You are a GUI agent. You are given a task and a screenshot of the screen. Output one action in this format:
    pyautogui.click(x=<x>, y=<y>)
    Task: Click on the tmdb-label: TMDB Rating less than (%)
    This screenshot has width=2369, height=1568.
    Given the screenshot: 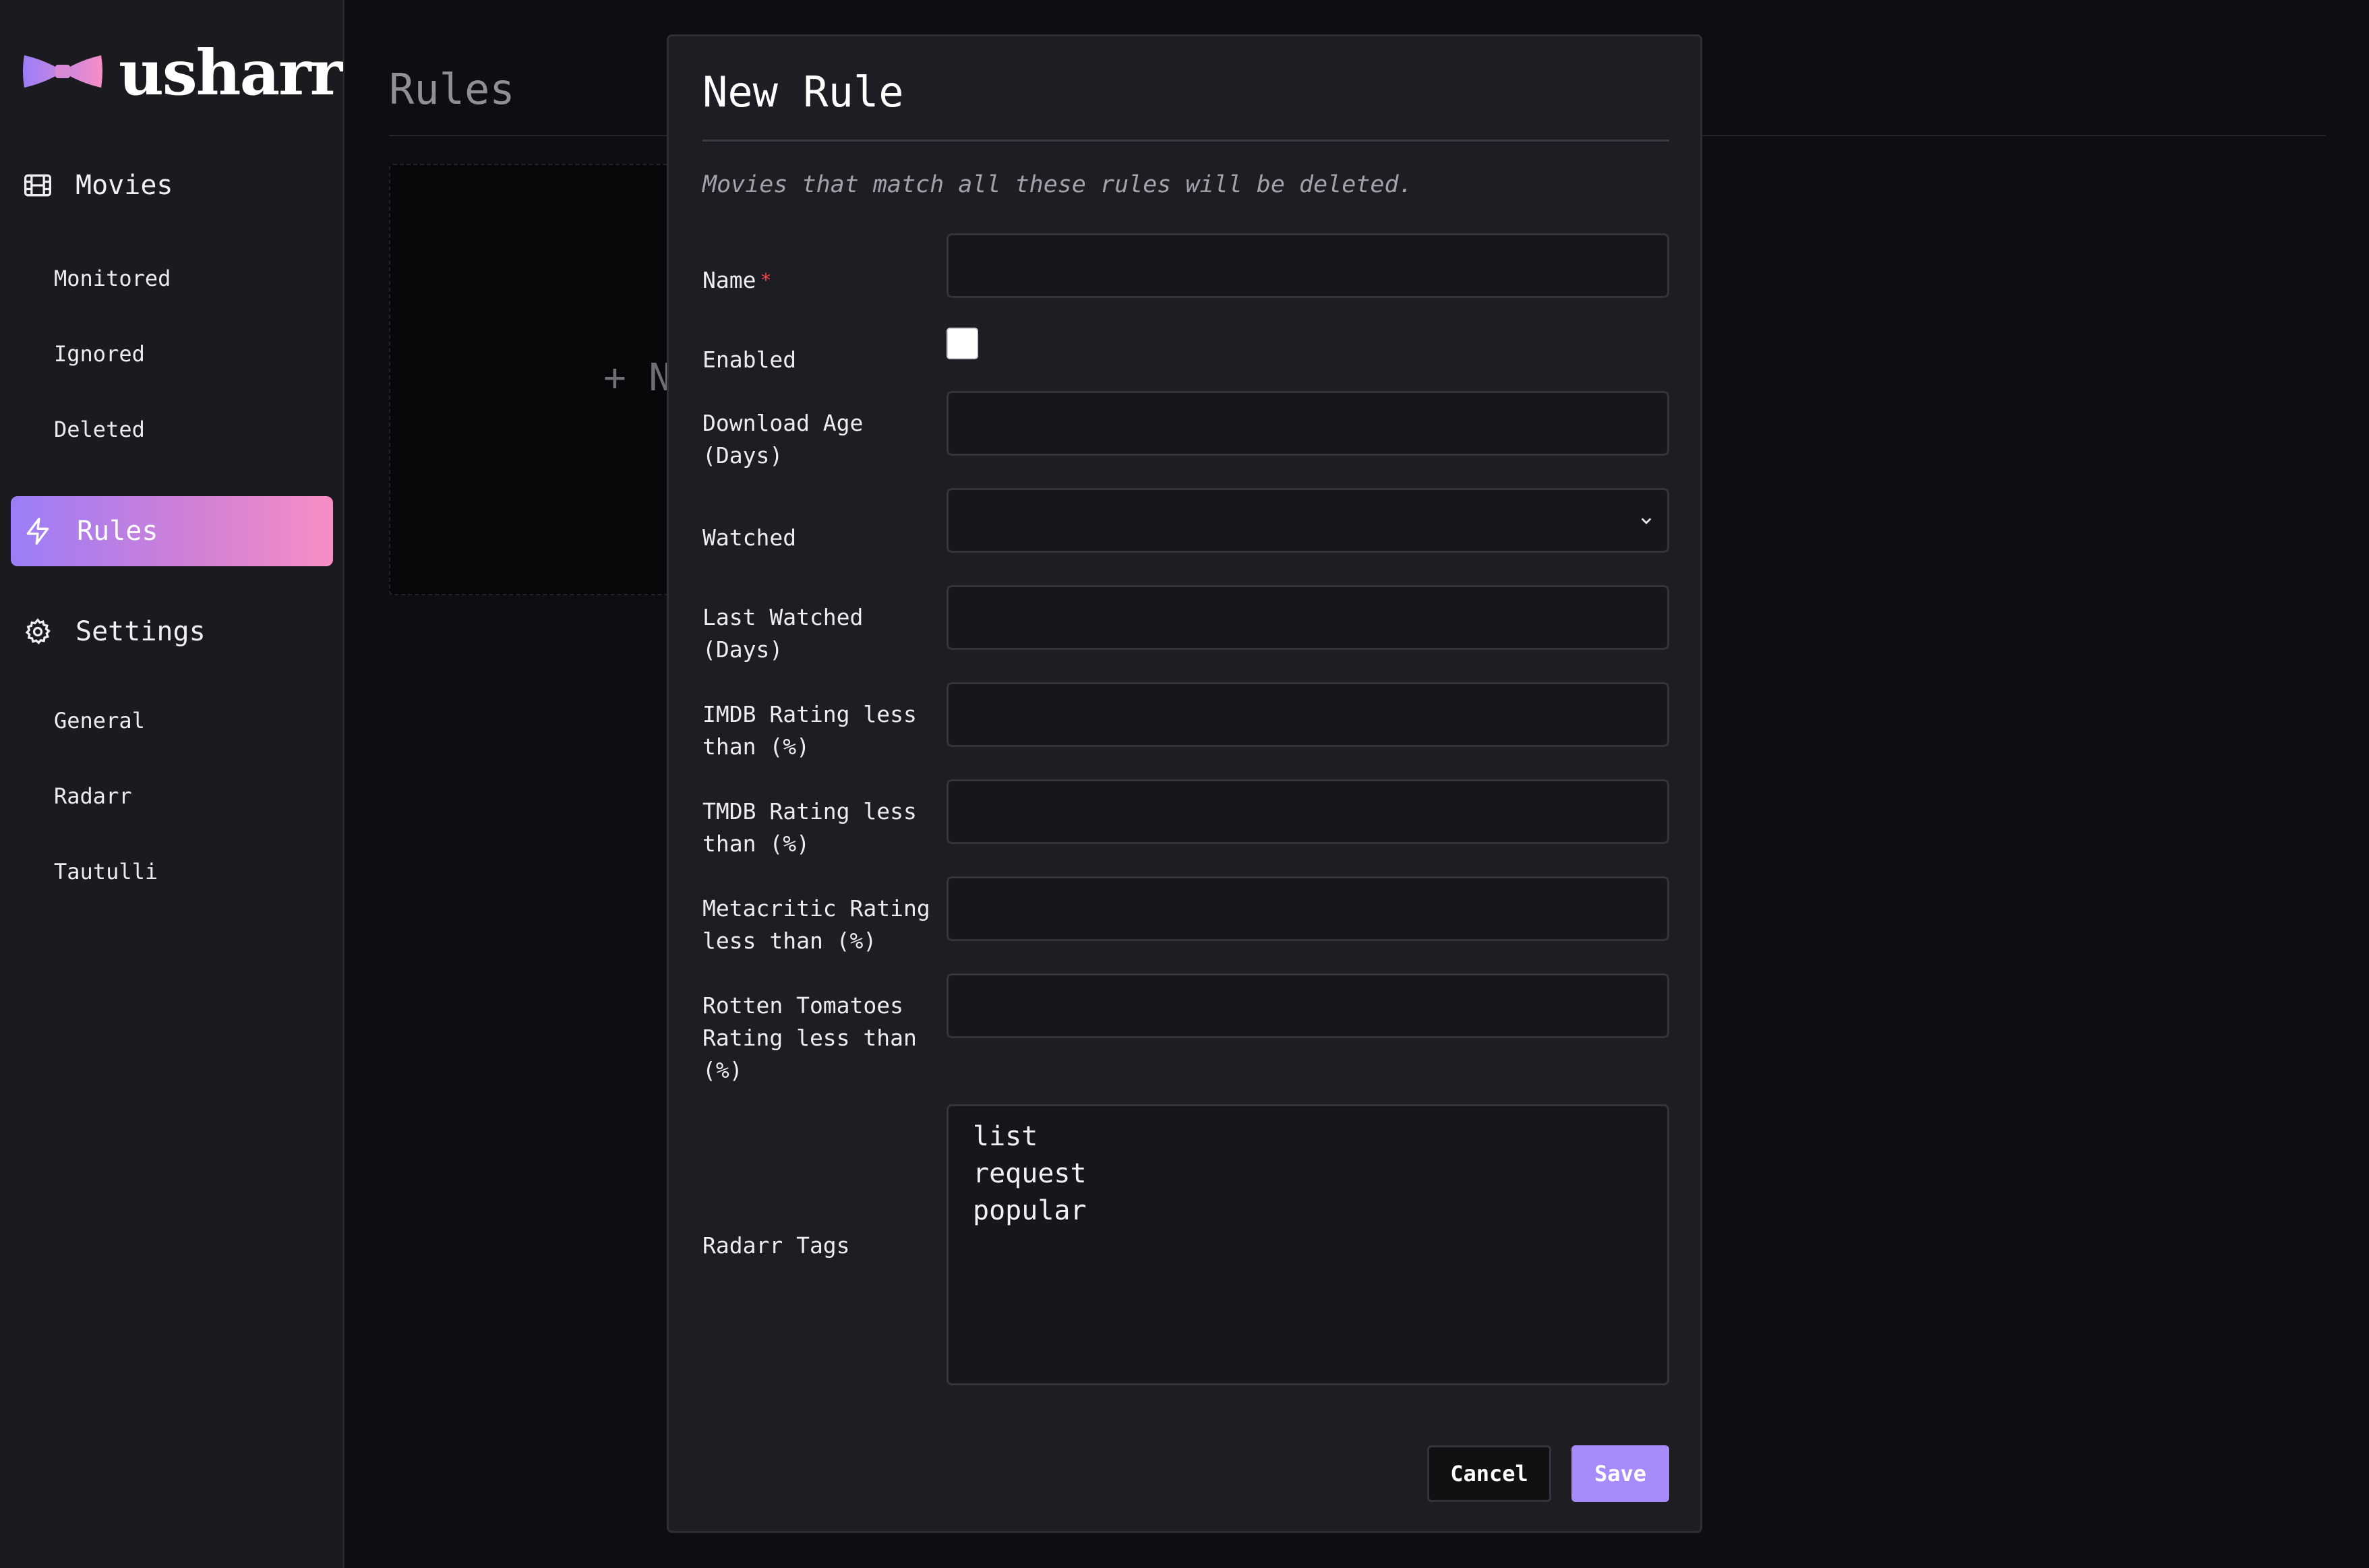 What is the action you would take?
    pyautogui.click(x=809, y=827)
    